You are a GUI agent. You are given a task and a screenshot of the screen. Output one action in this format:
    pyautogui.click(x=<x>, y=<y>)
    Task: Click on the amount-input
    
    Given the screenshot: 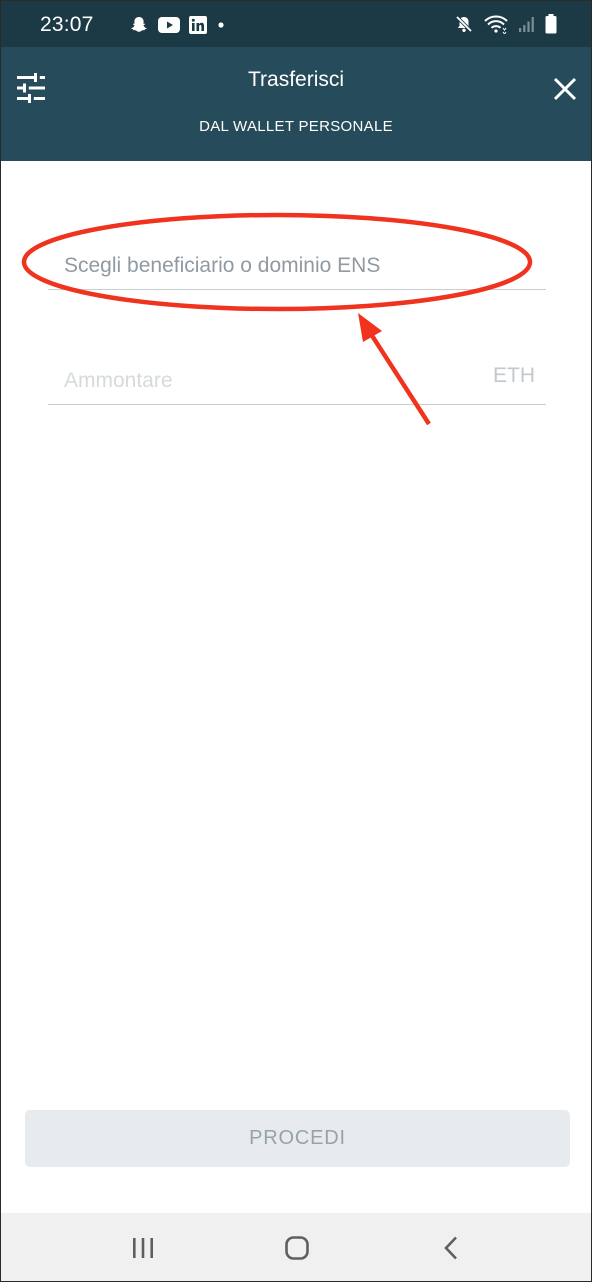 What is the action you would take?
    pyautogui.click(x=264, y=381)
    